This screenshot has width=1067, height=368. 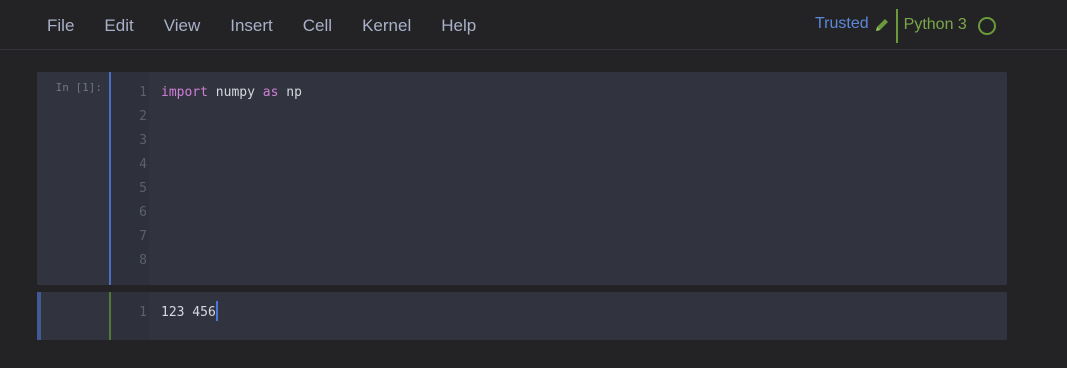 What do you see at coordinates (270, 92) in the screenshot?
I see `keyword-as: as` at bounding box center [270, 92].